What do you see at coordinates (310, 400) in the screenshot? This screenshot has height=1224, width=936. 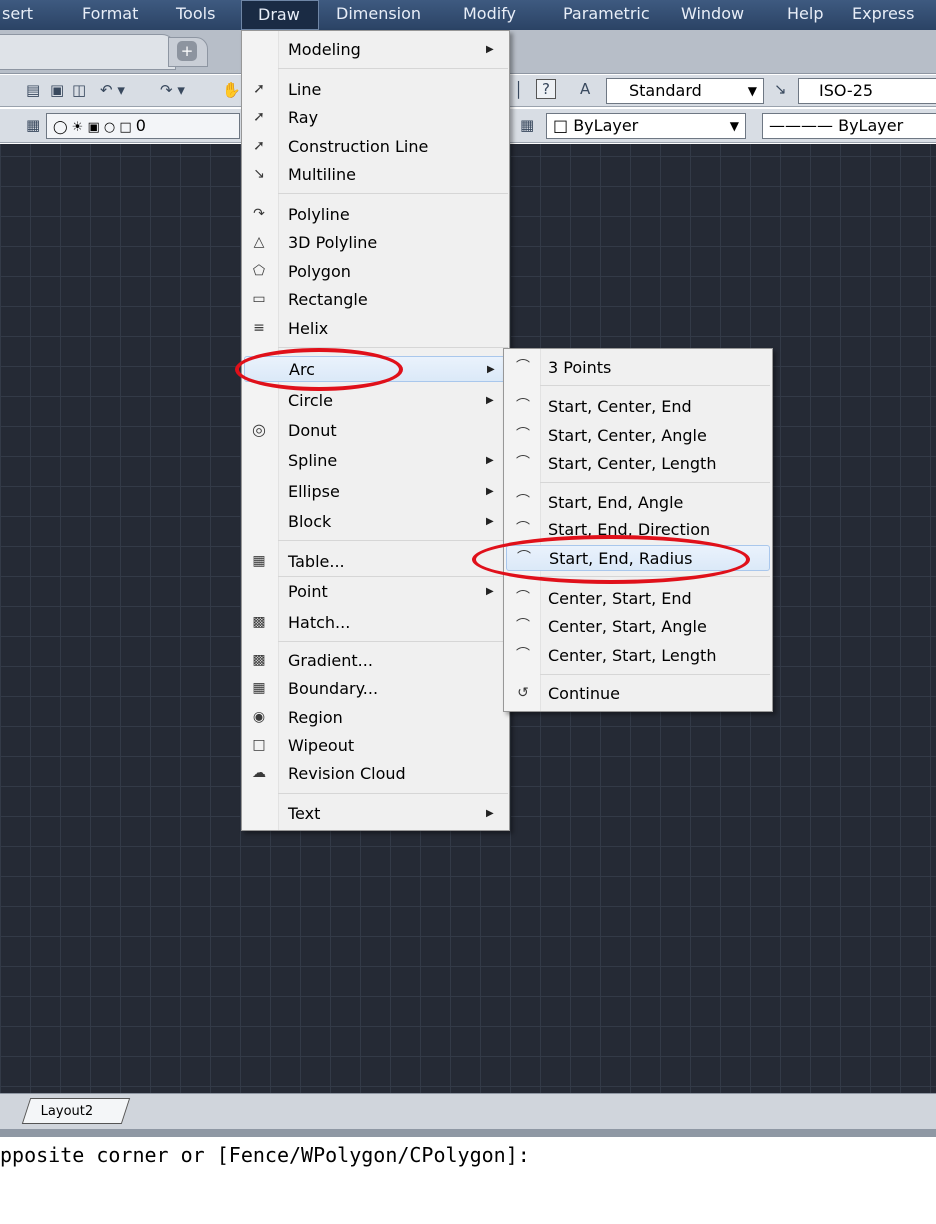 I see `circle-label: Circle` at bounding box center [310, 400].